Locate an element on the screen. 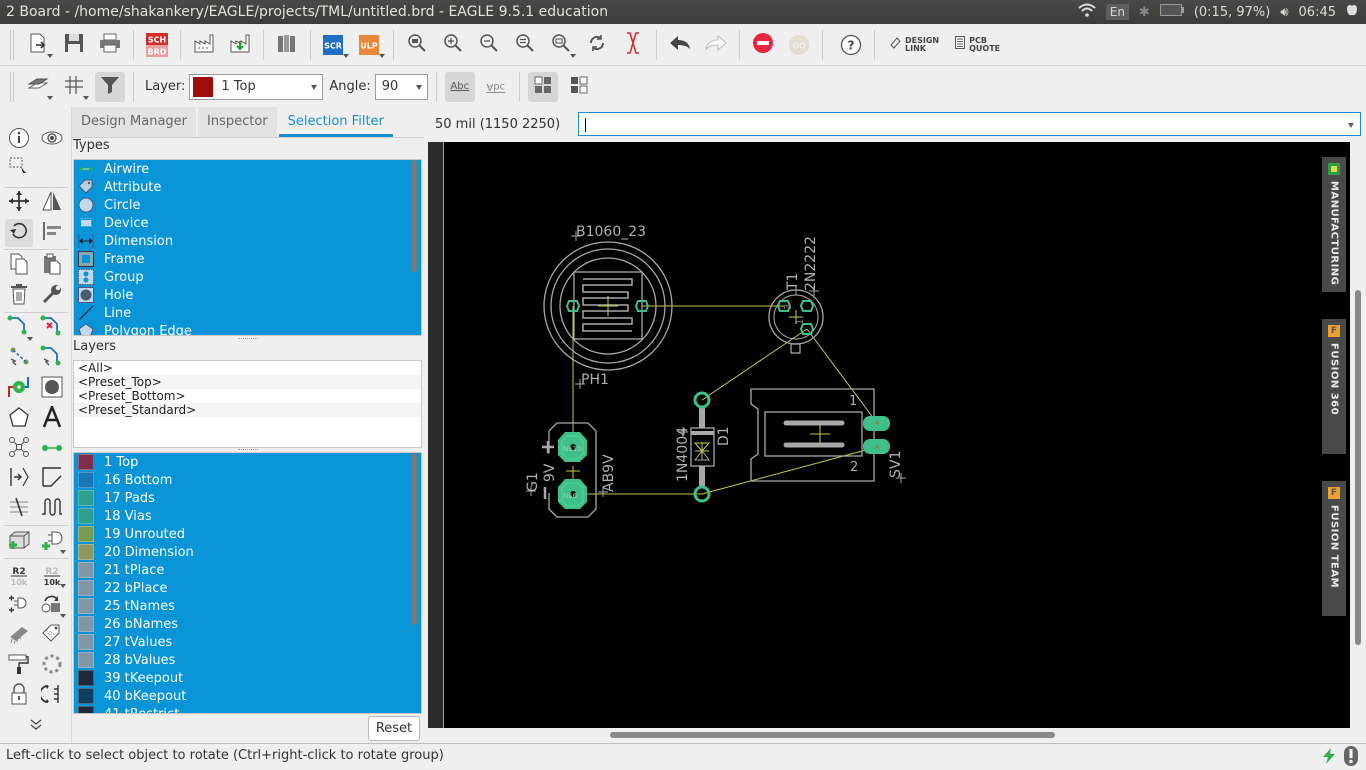 This screenshot has width=1366, height=770. help-button: ? is located at coordinates (851, 45).